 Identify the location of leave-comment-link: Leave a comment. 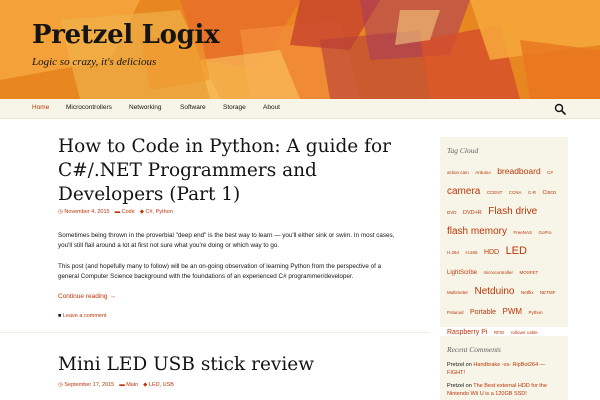
(85, 316).